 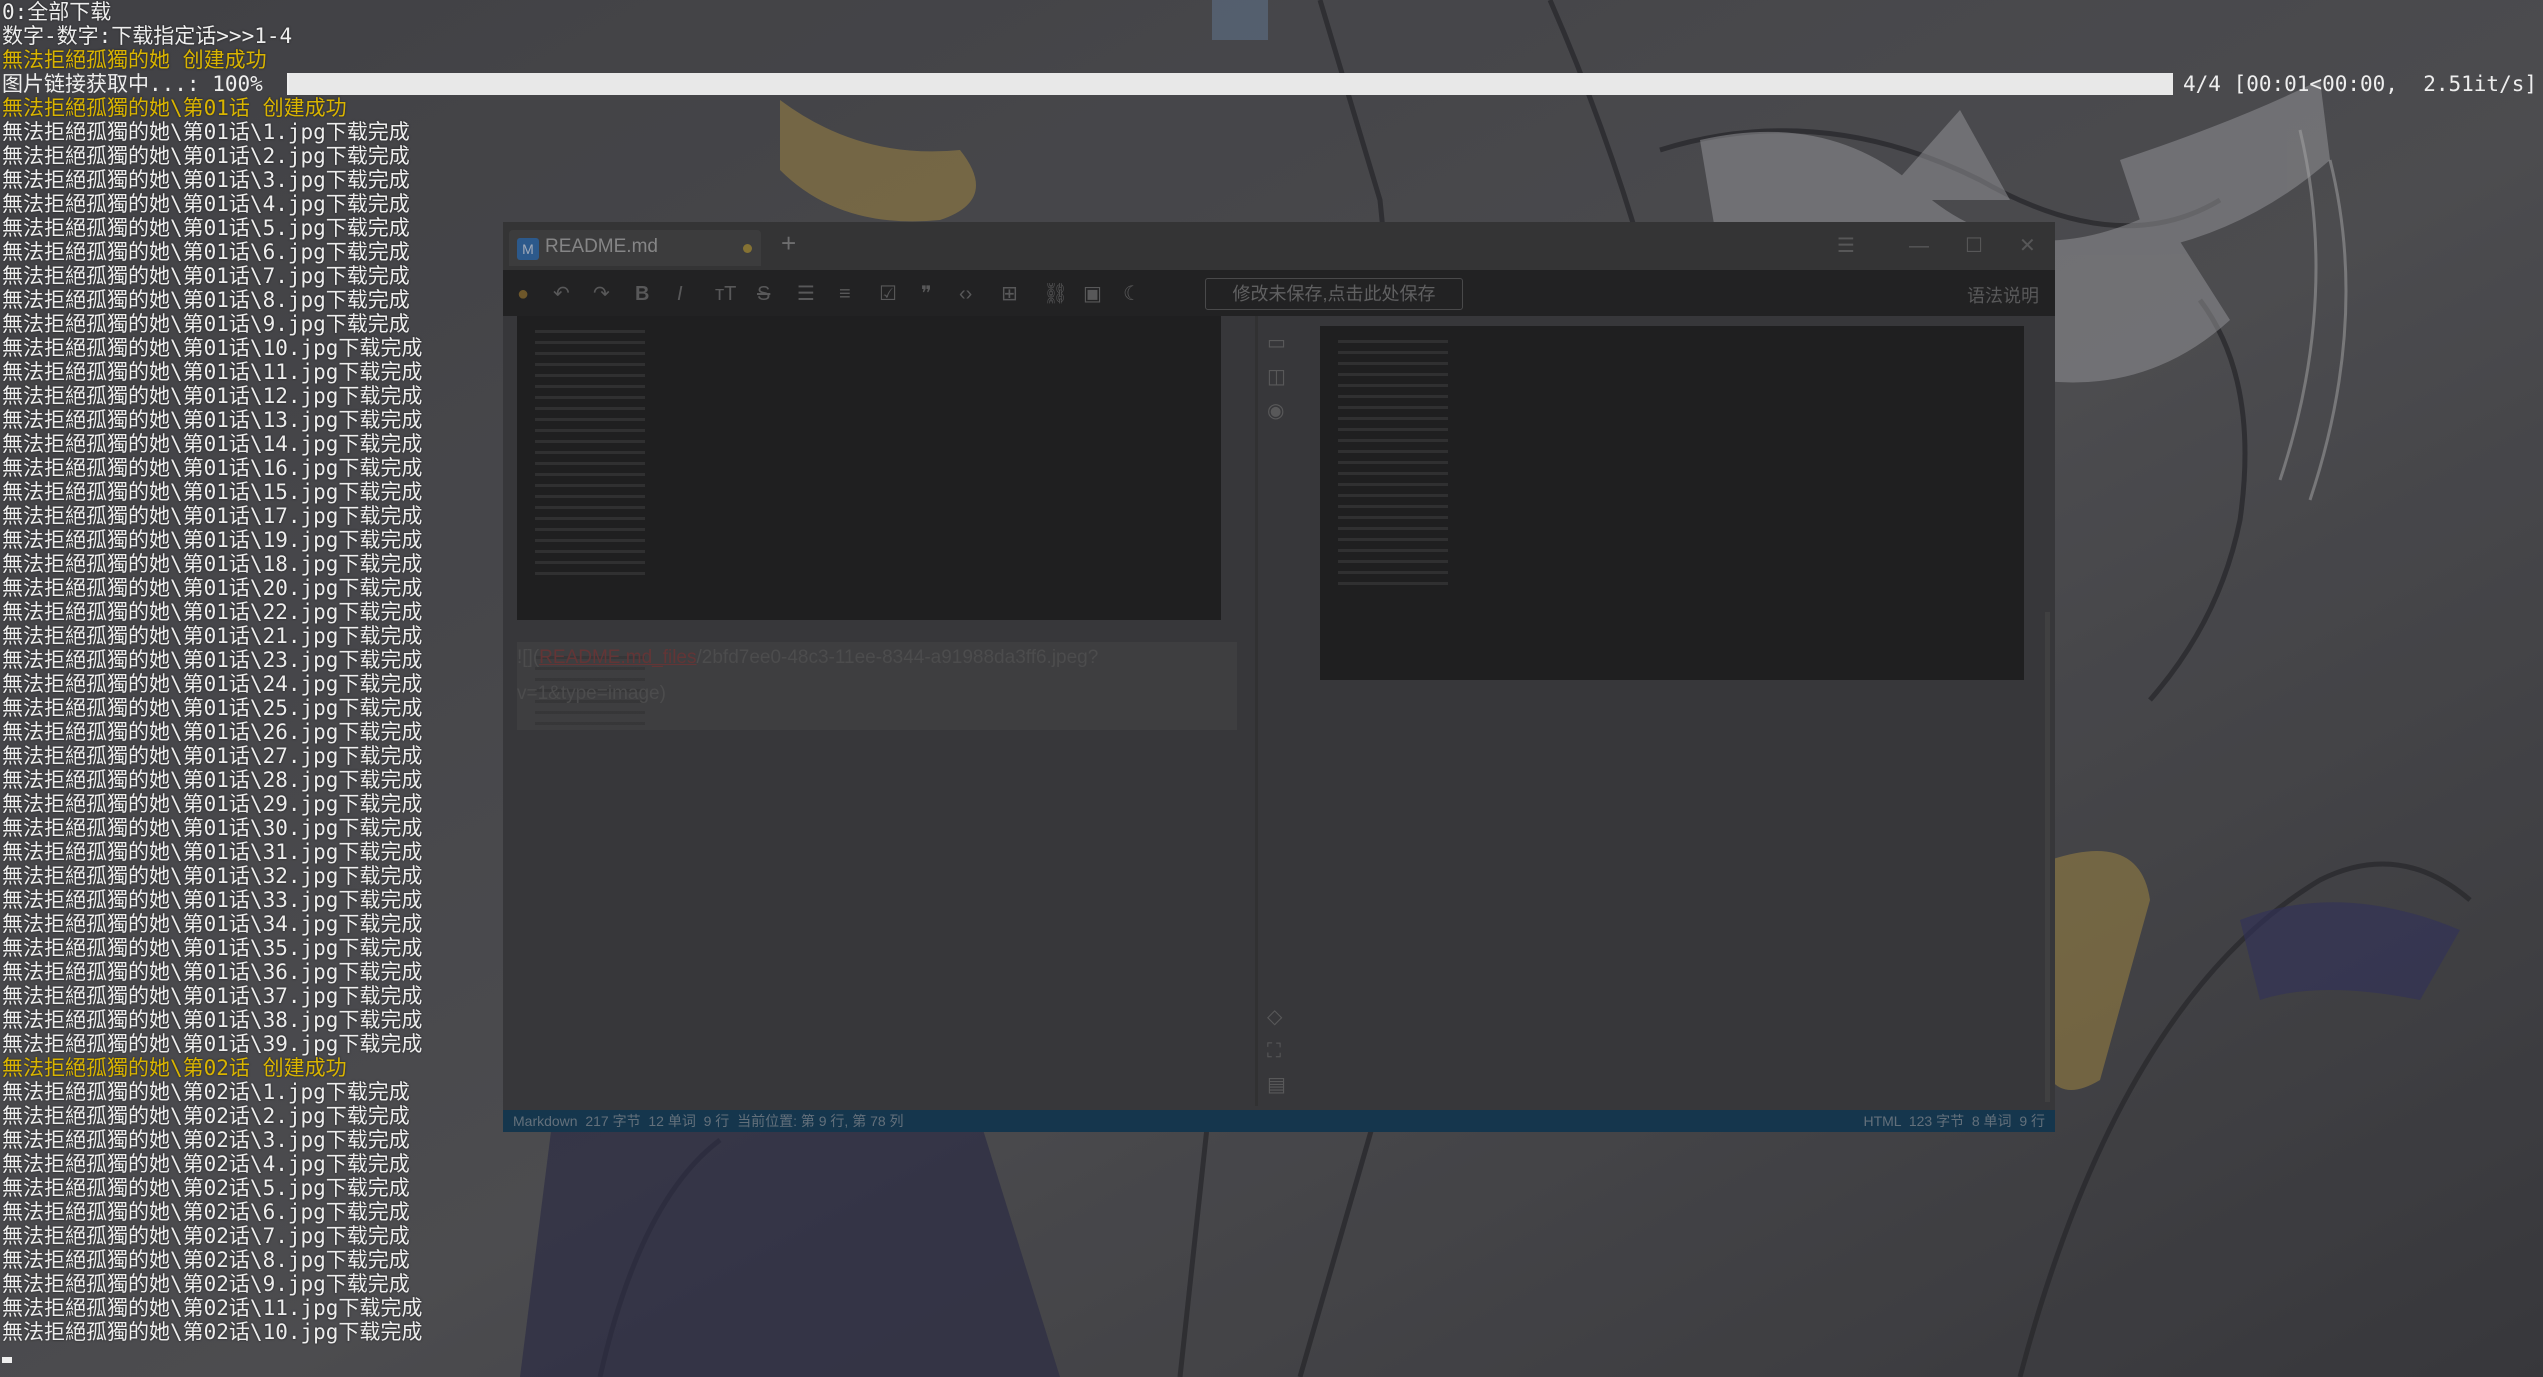 What do you see at coordinates (561, 294) in the screenshot?
I see `undo-icon: ↶` at bounding box center [561, 294].